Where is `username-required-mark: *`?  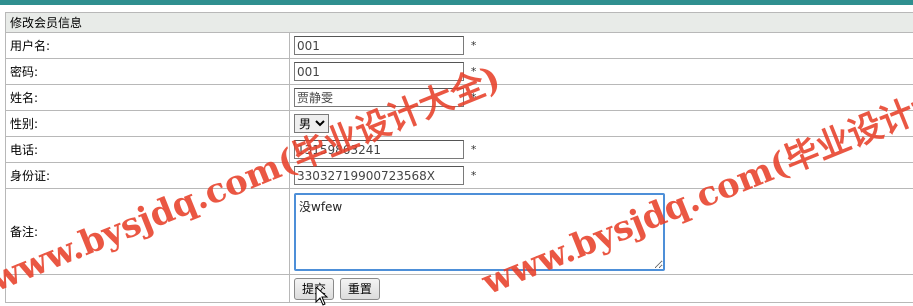 username-required-mark: * is located at coordinates (474, 45).